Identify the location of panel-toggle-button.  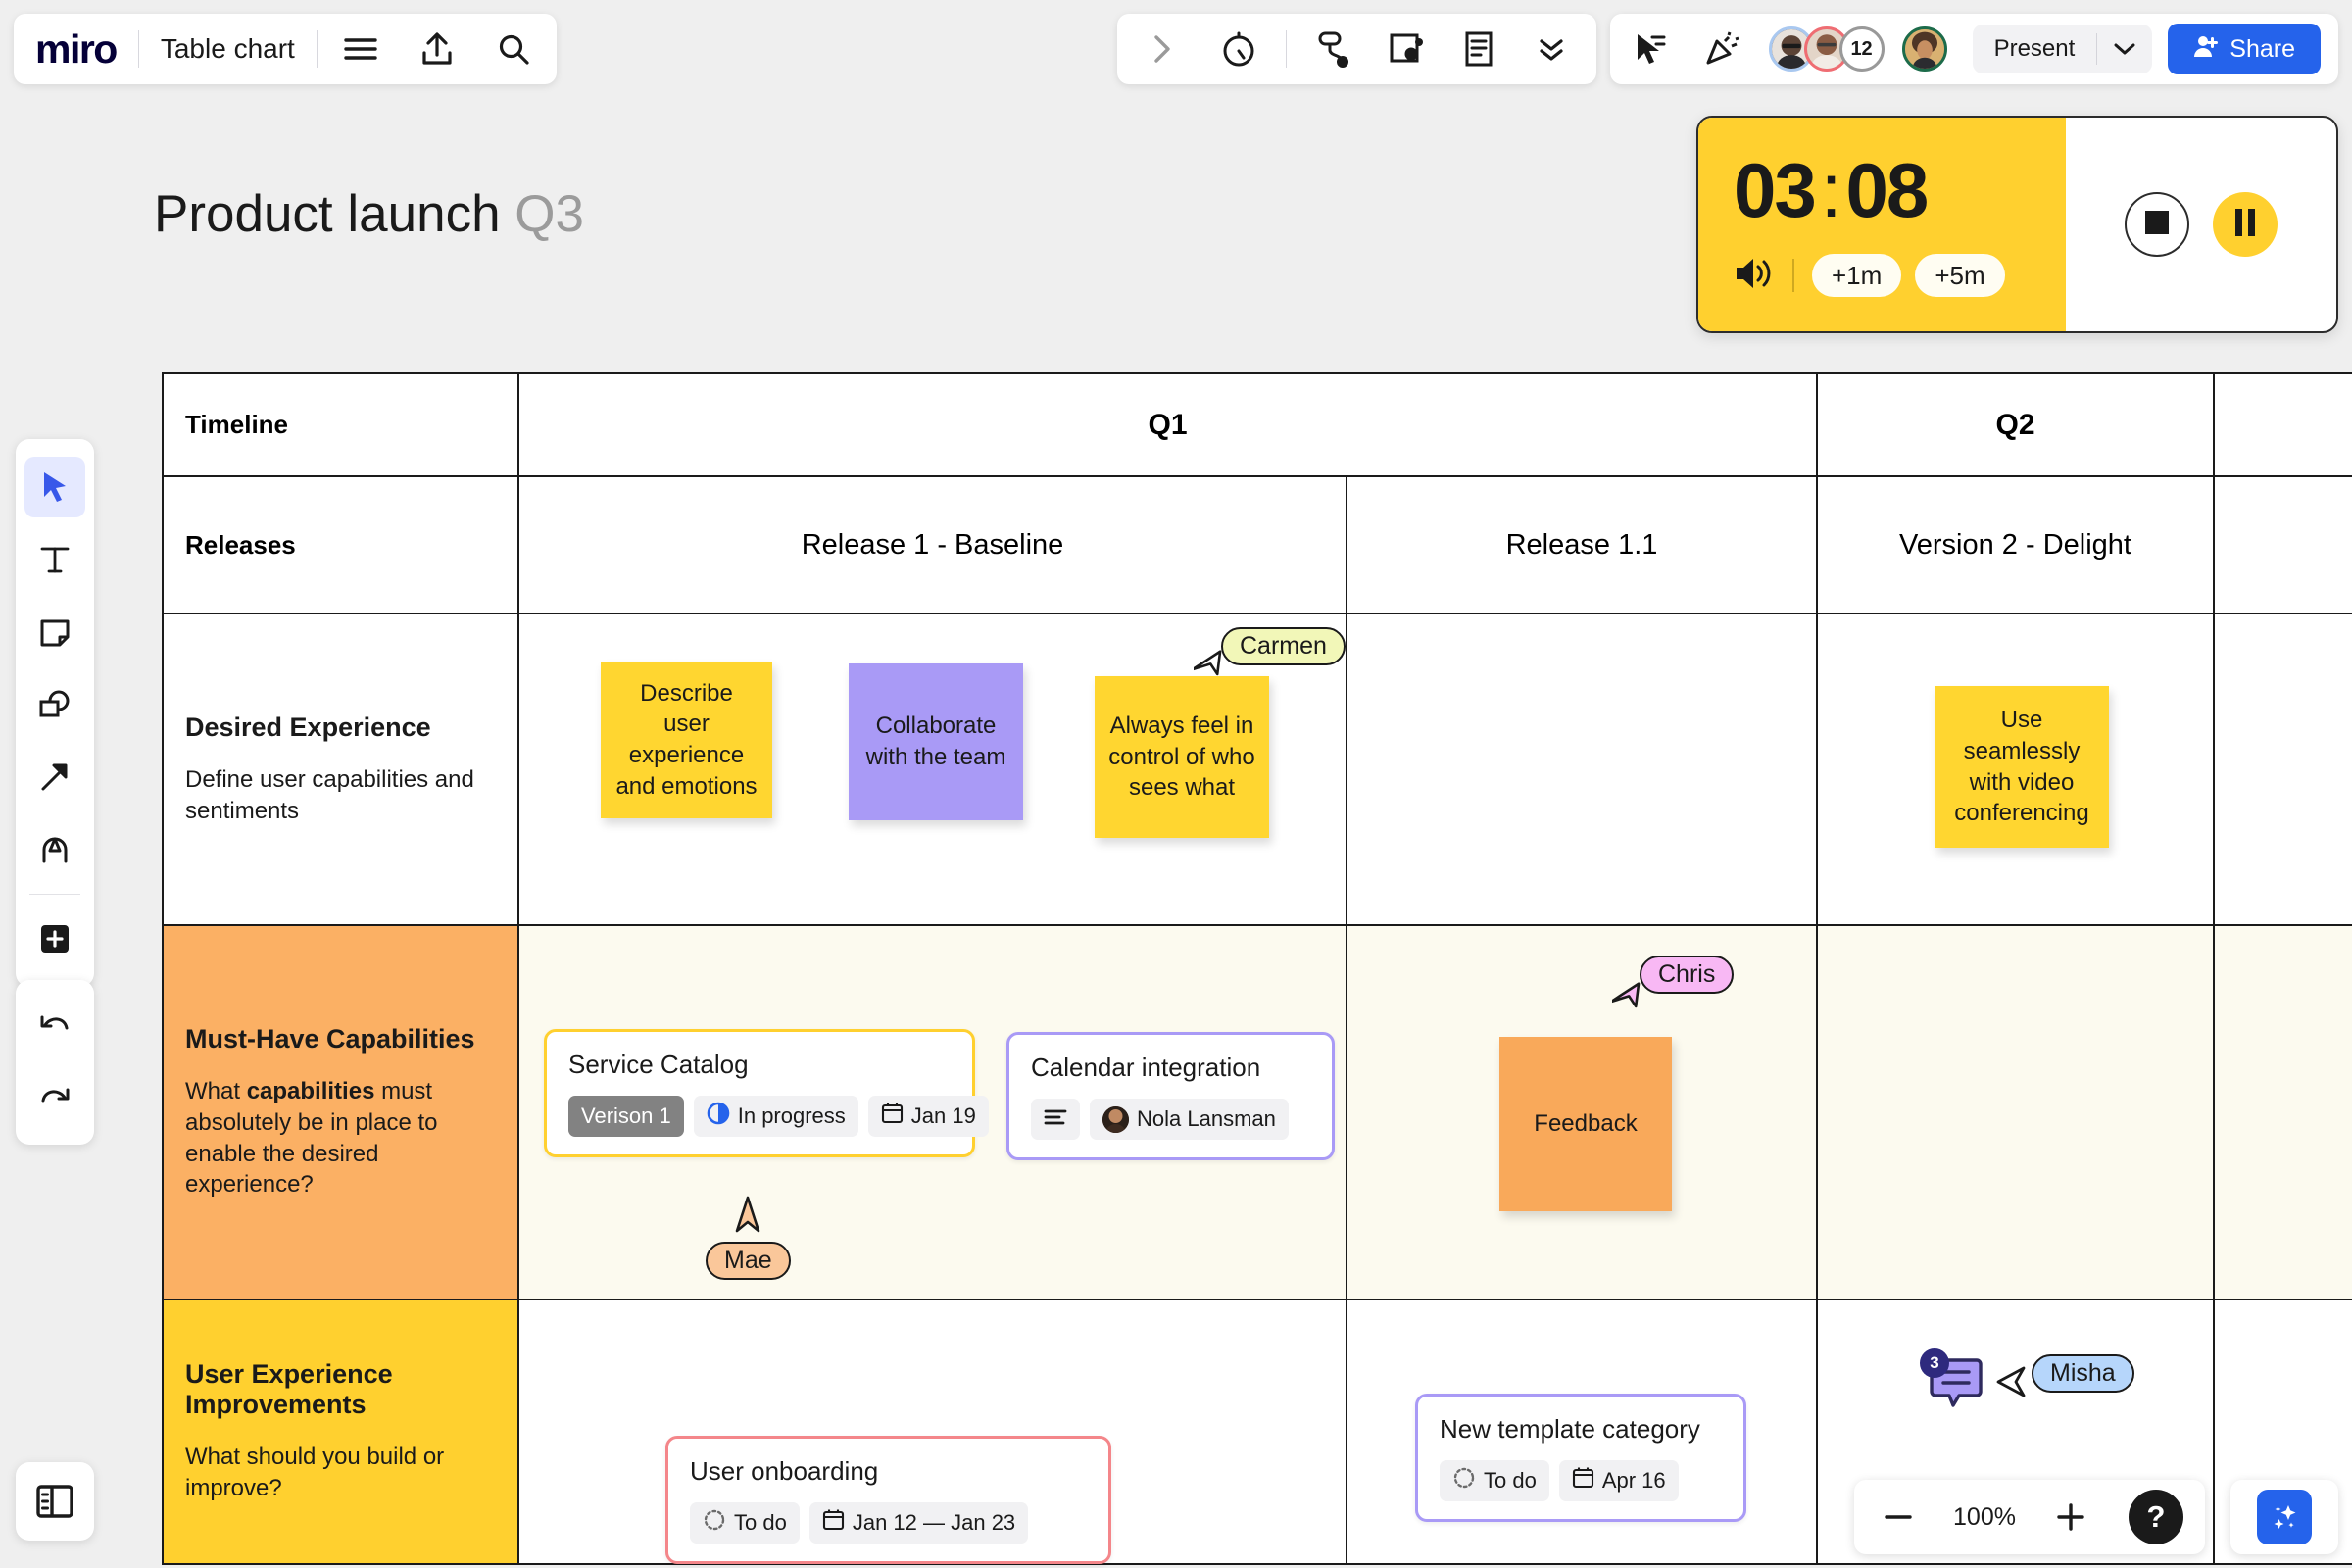
(55, 1501).